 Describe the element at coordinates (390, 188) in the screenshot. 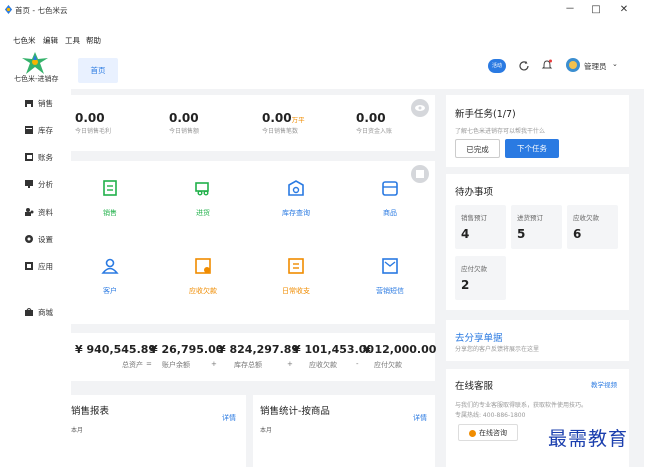

I see `box-icon` at that location.